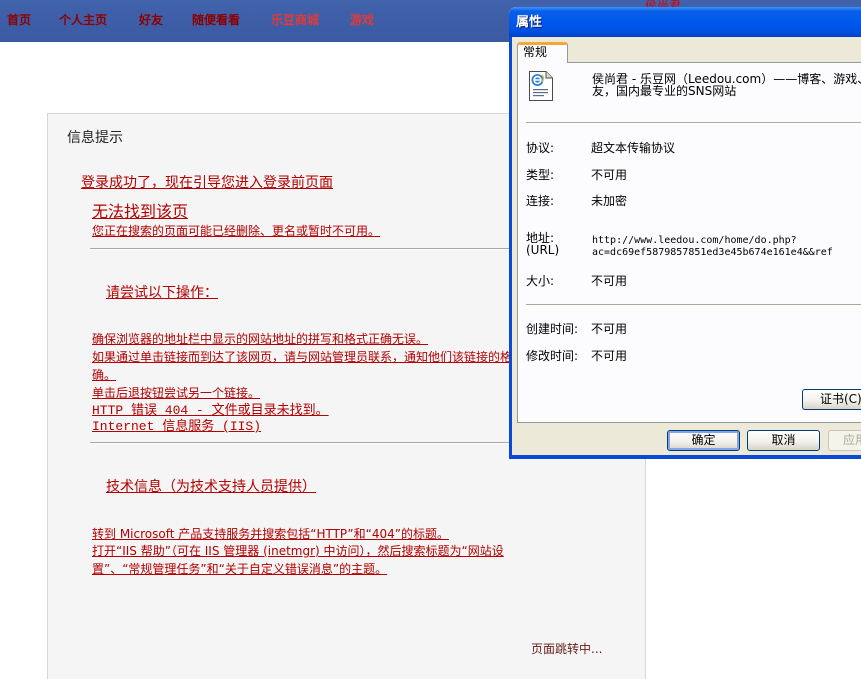  I want to click on nav-item-games: 游戏, so click(362, 20).